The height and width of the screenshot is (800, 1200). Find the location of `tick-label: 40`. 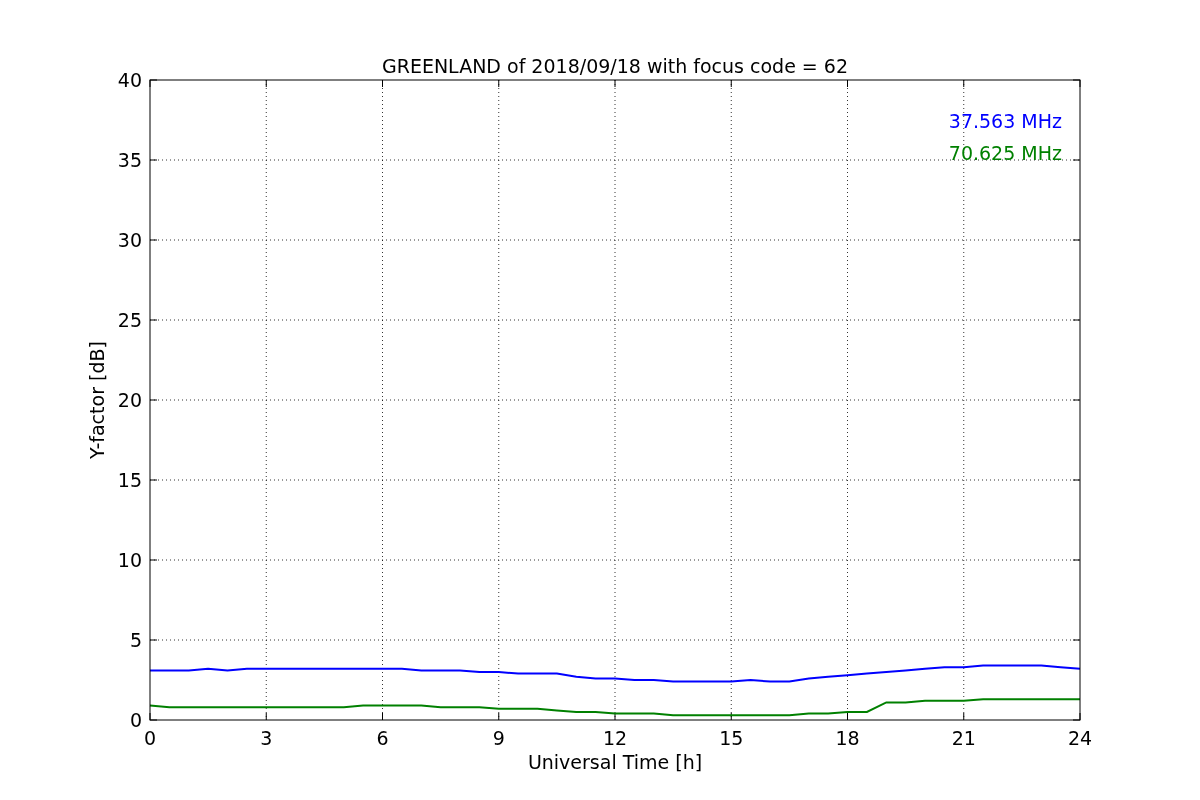

tick-label: 40 is located at coordinates (129, 80).